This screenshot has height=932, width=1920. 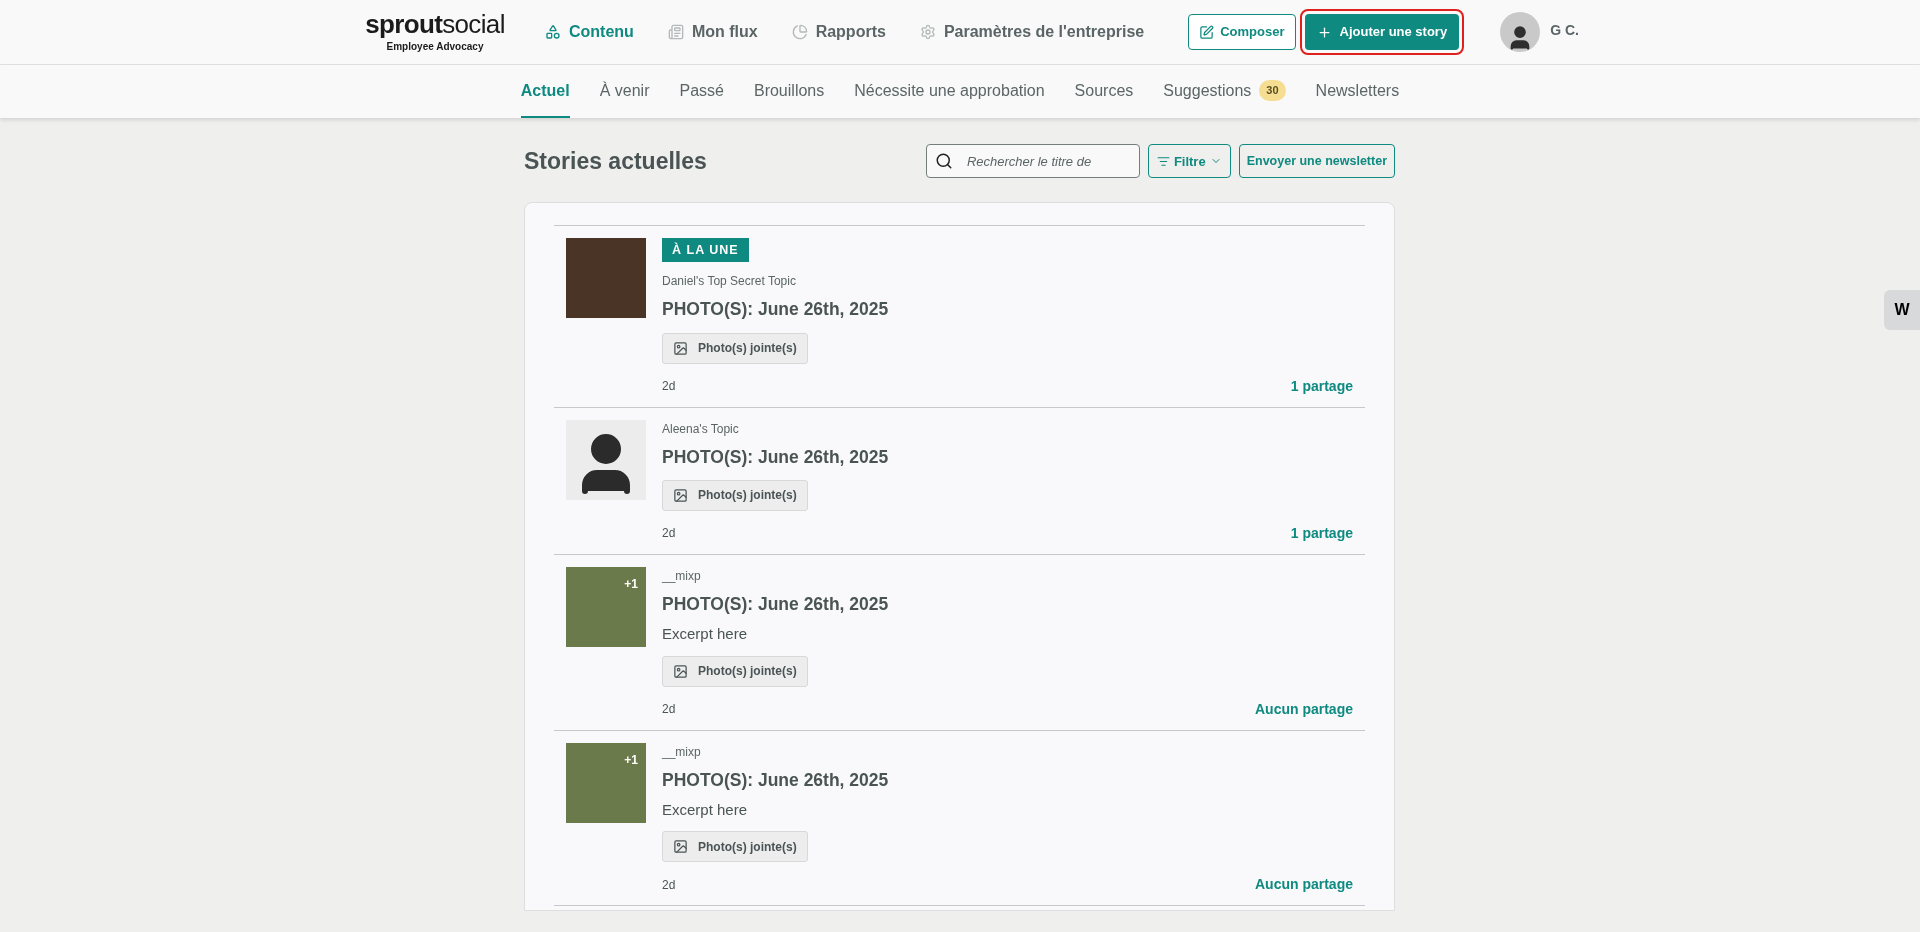 I want to click on nav-link: Rapports, so click(x=838, y=32).